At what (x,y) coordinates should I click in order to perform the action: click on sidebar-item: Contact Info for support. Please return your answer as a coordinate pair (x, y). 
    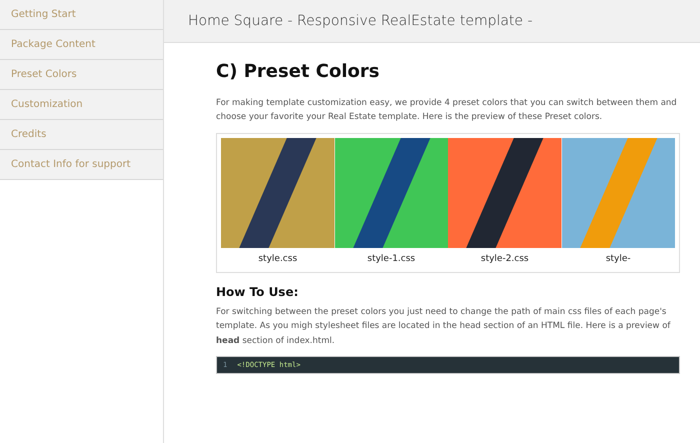
    Looking at the image, I should click on (81, 165).